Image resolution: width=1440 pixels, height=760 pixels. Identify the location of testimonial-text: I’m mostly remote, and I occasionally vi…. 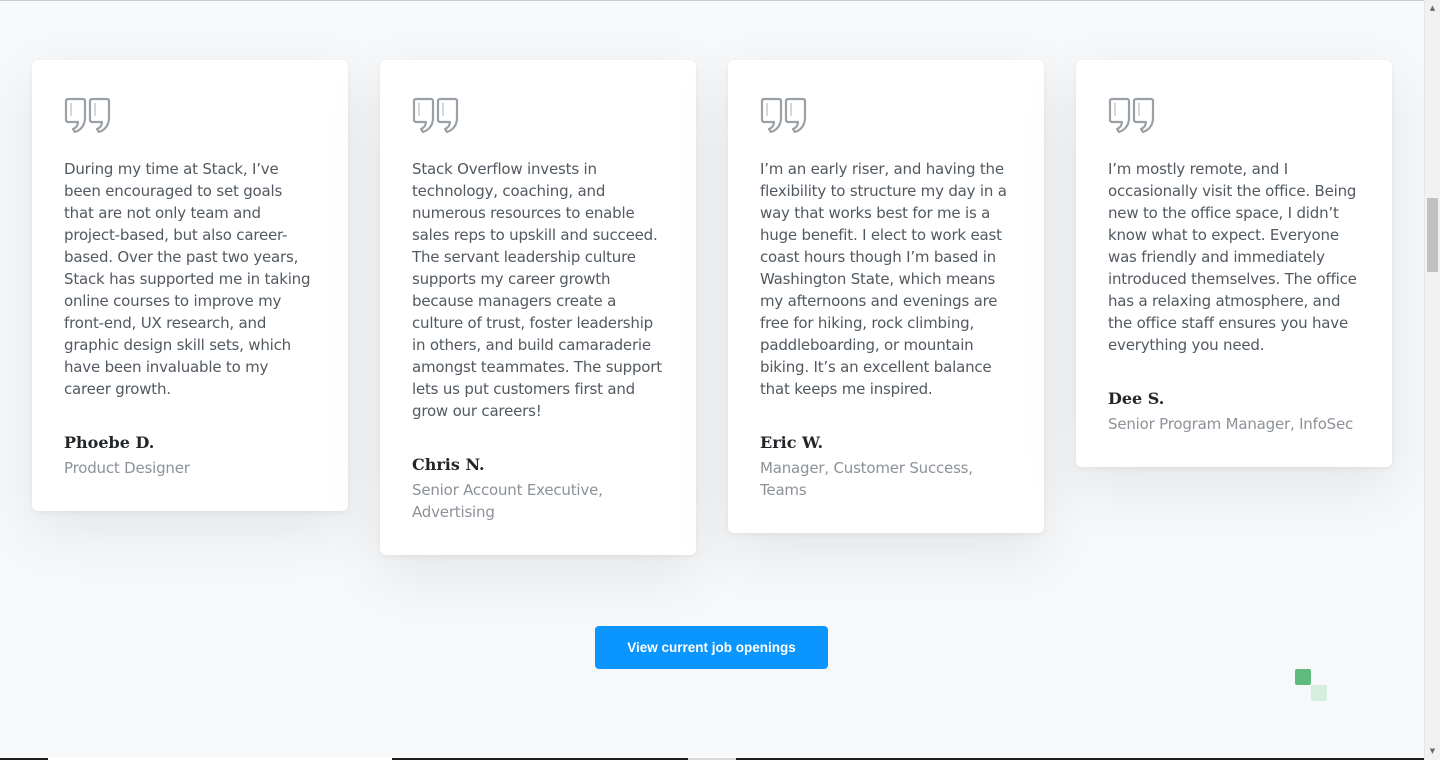
(1232, 257).